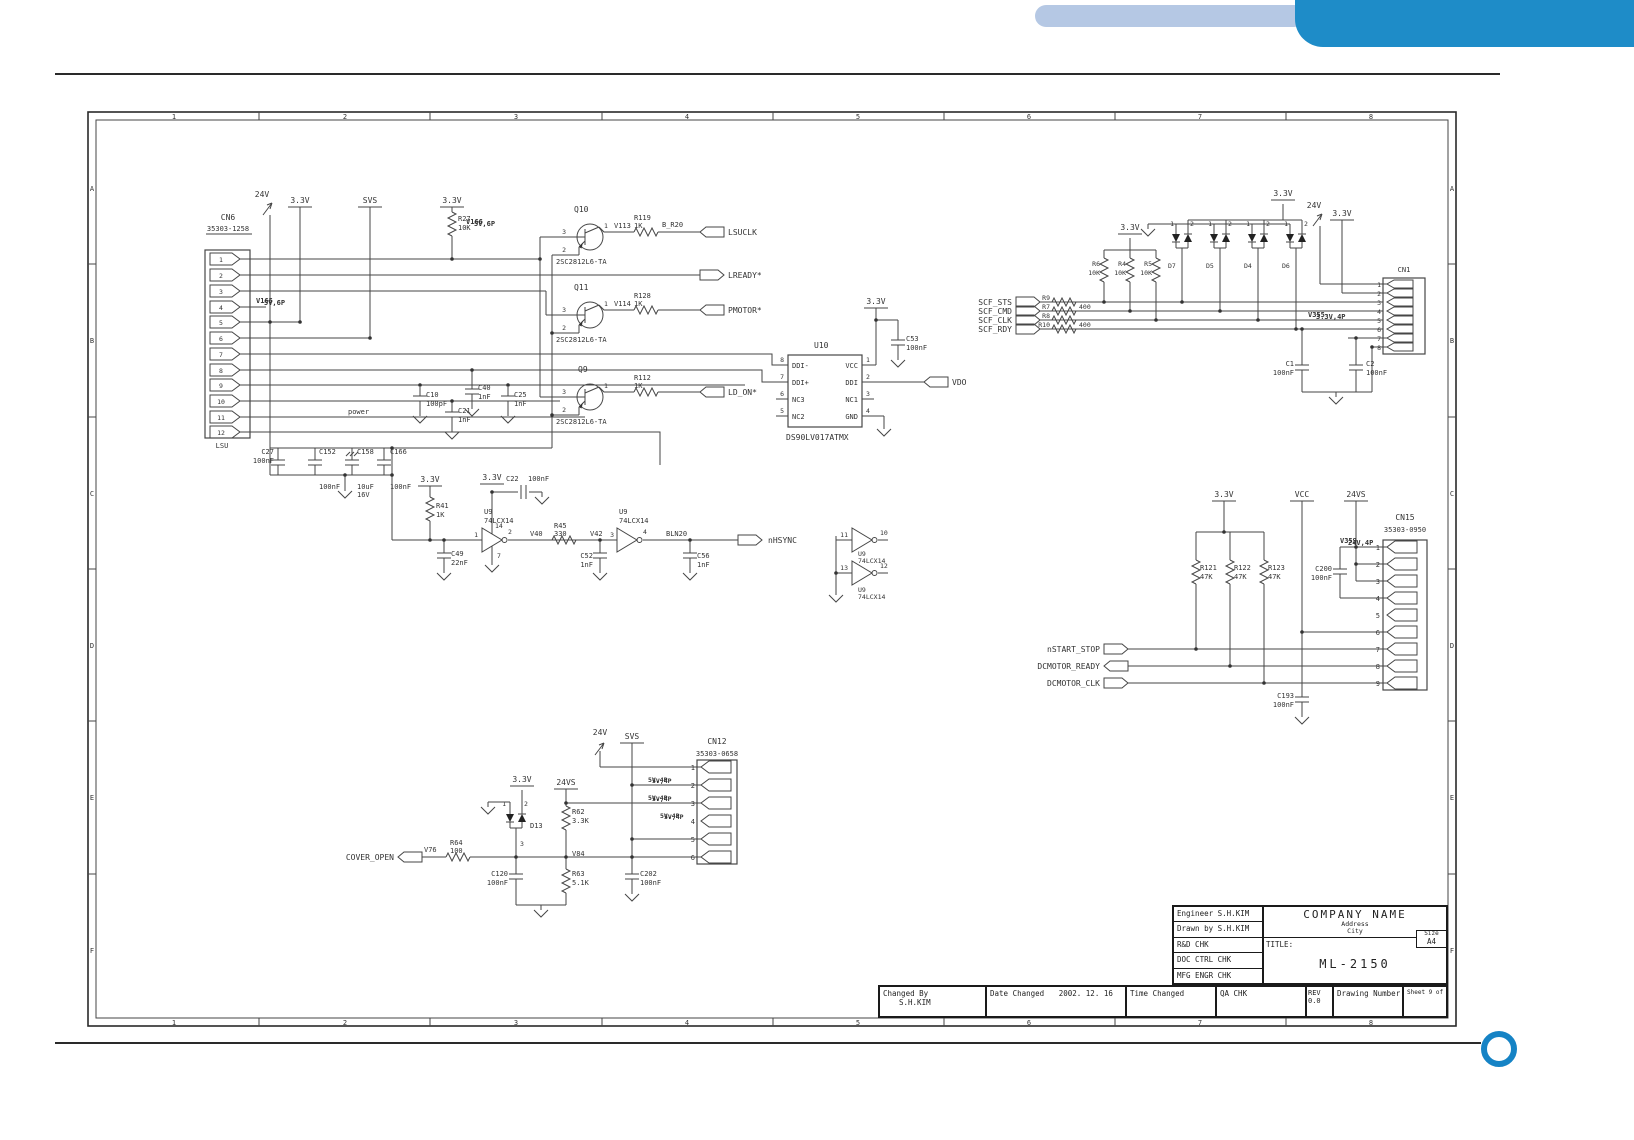 The image size is (1634, 1140). I want to click on rnd-chk-row: R&D CHK, so click(1218, 946).